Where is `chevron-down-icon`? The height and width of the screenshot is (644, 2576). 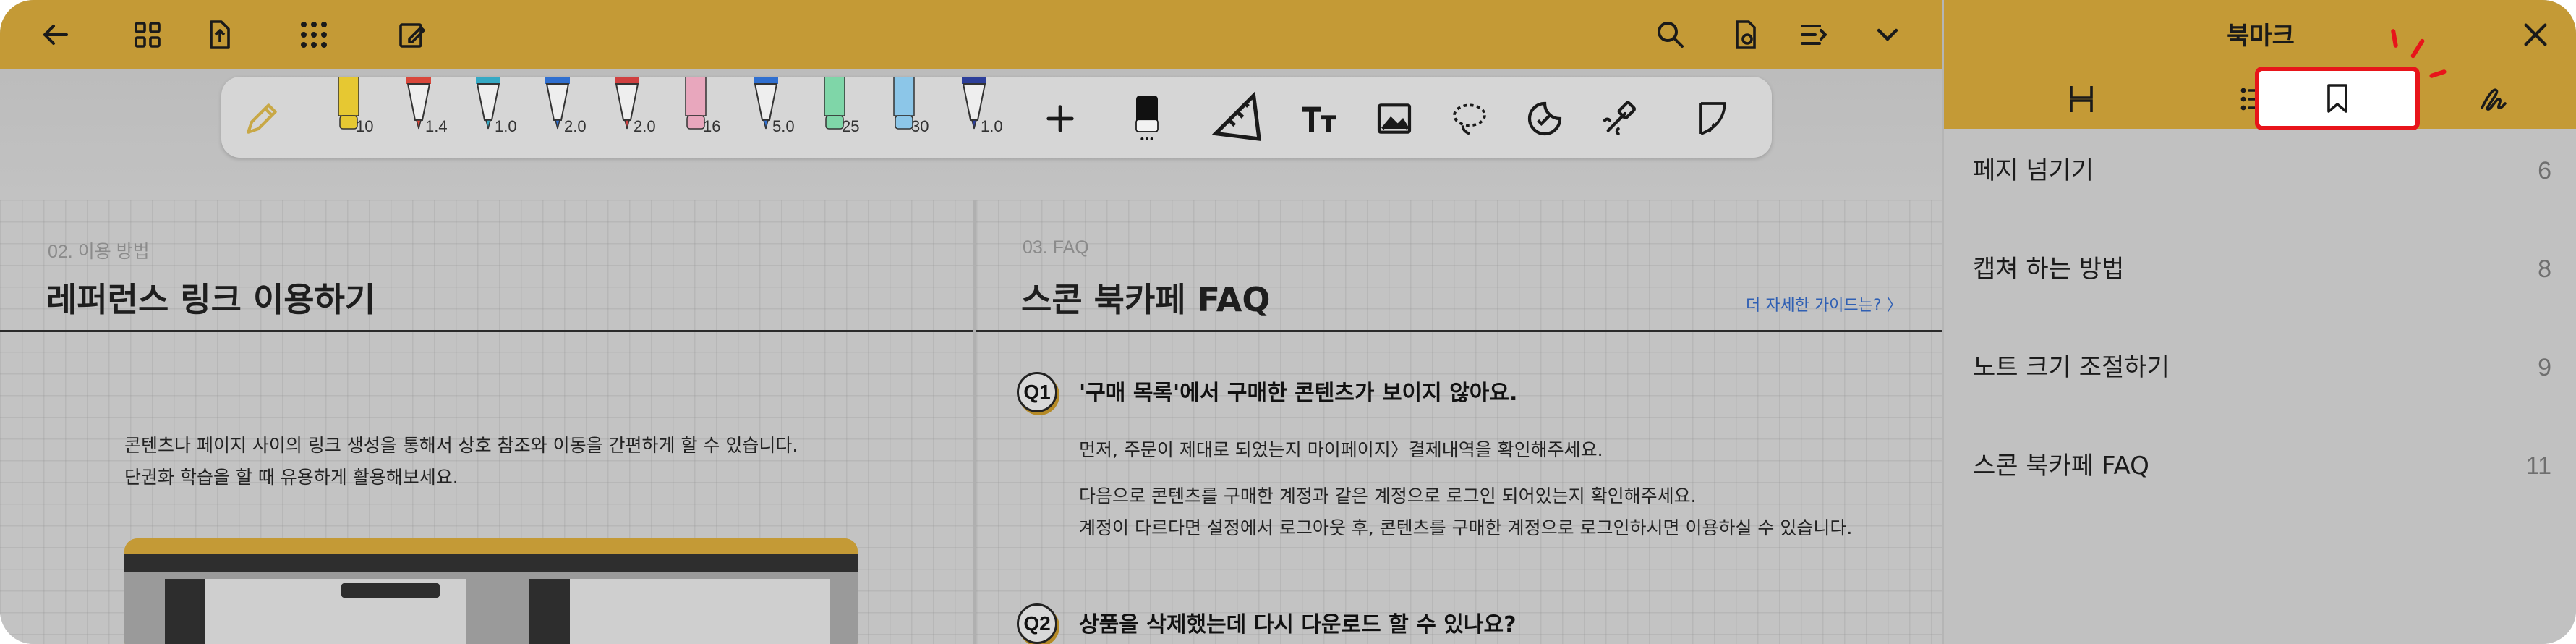 chevron-down-icon is located at coordinates (1887, 34).